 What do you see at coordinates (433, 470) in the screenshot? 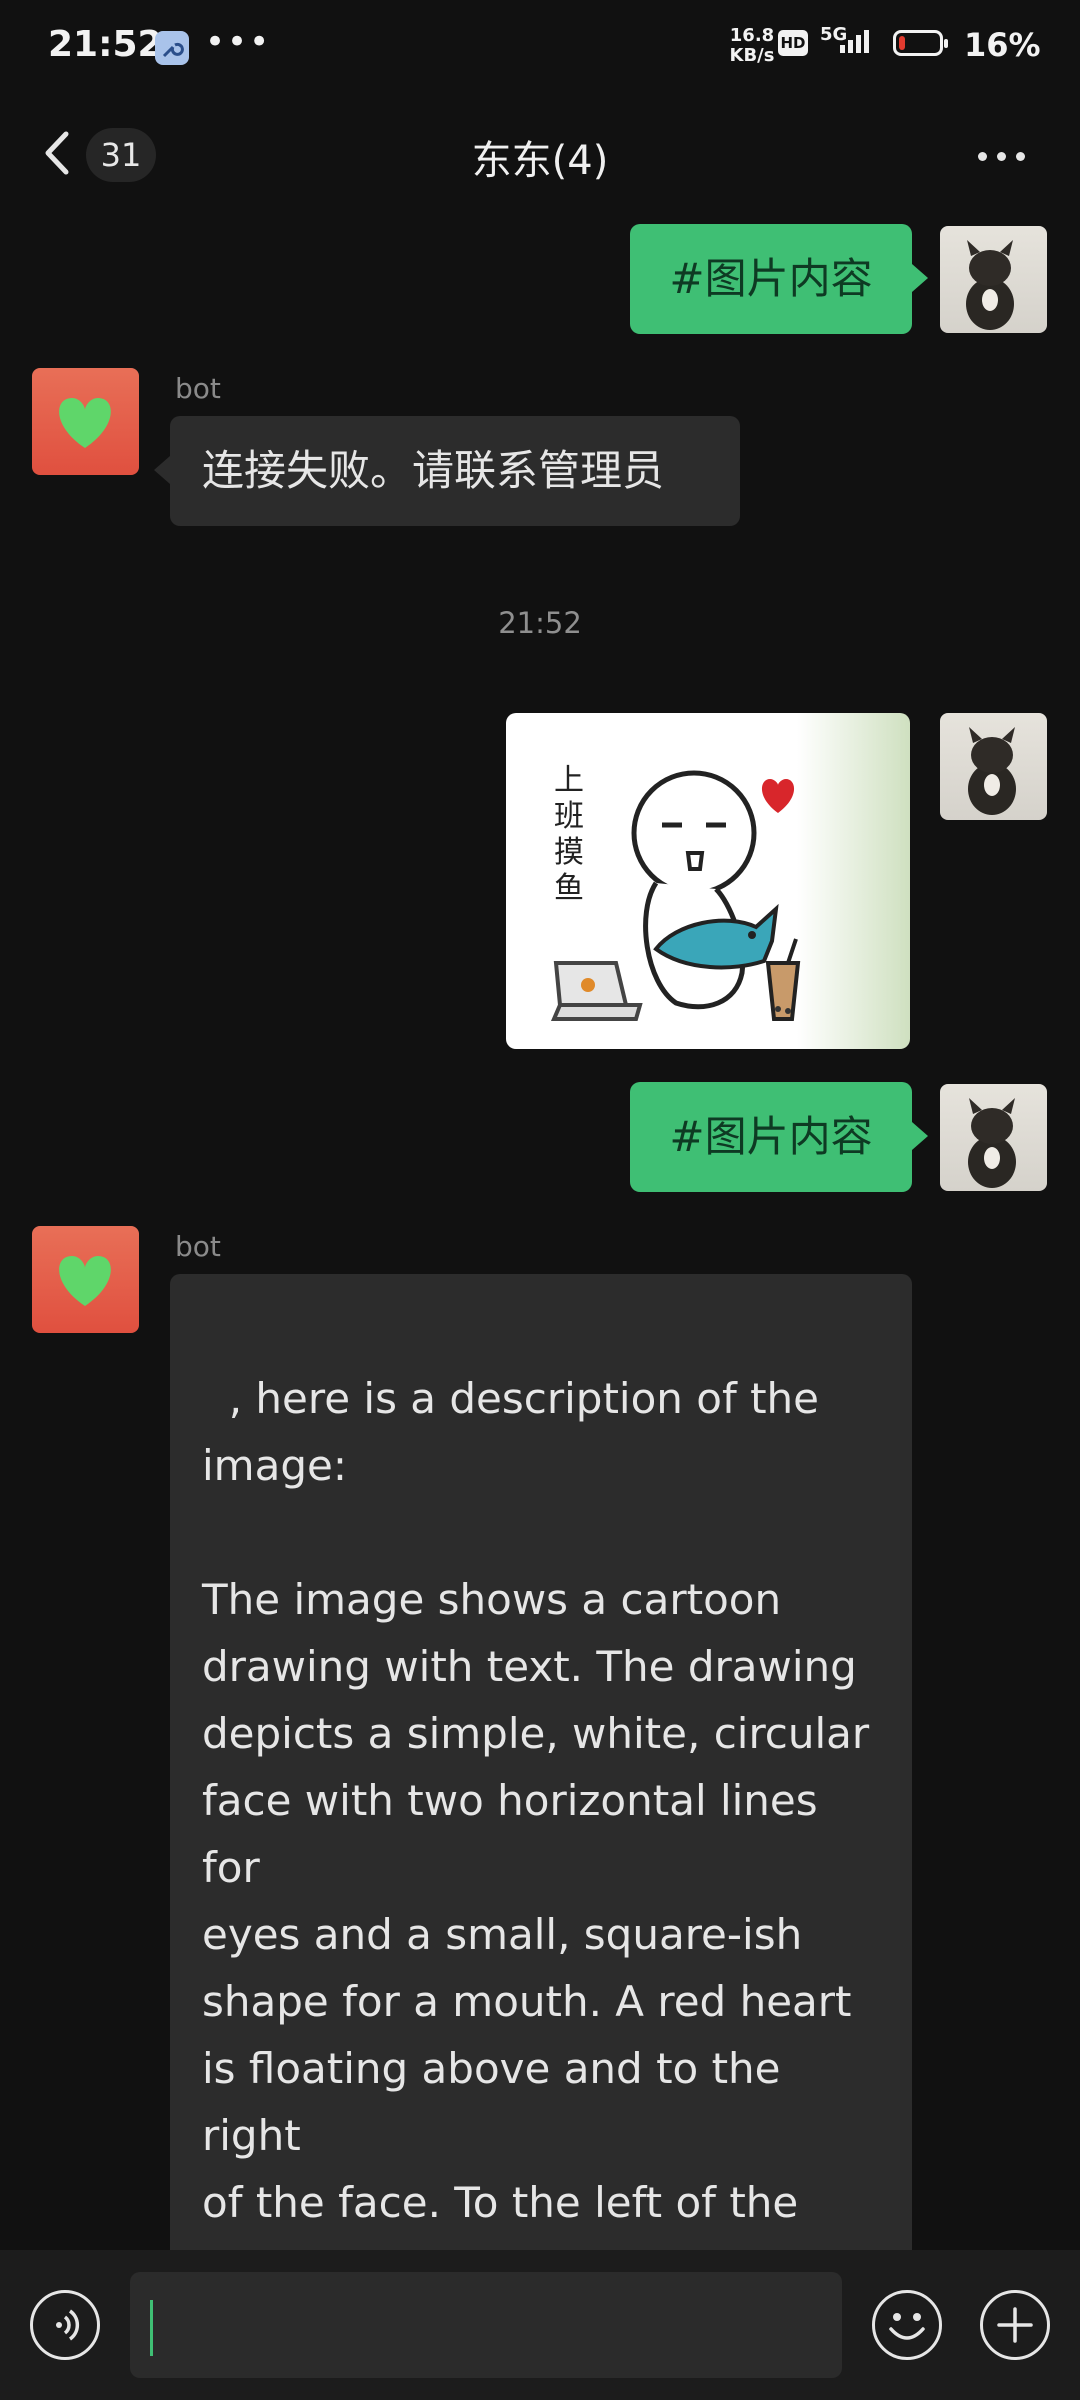
I see `message-text: 连接失败。请联系管理员` at bounding box center [433, 470].